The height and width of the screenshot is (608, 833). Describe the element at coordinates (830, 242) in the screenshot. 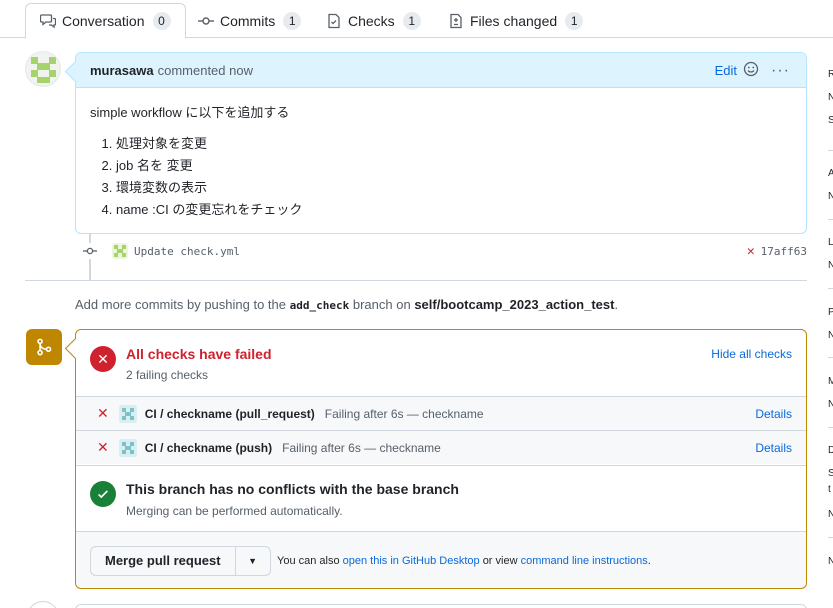

I see `sidebar-heading-fragment: L` at that location.